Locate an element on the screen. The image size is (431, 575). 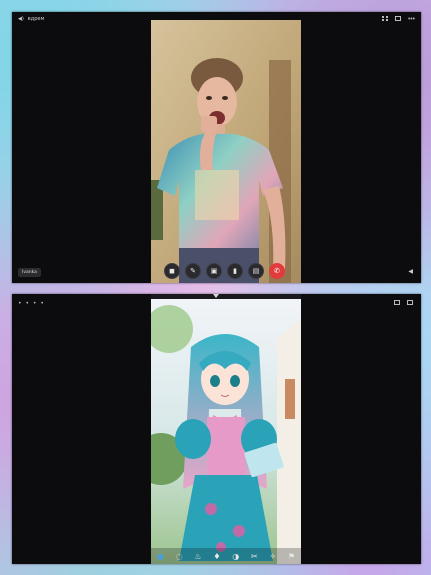
scissors-icon: ✂ is located at coordinates (254, 556).